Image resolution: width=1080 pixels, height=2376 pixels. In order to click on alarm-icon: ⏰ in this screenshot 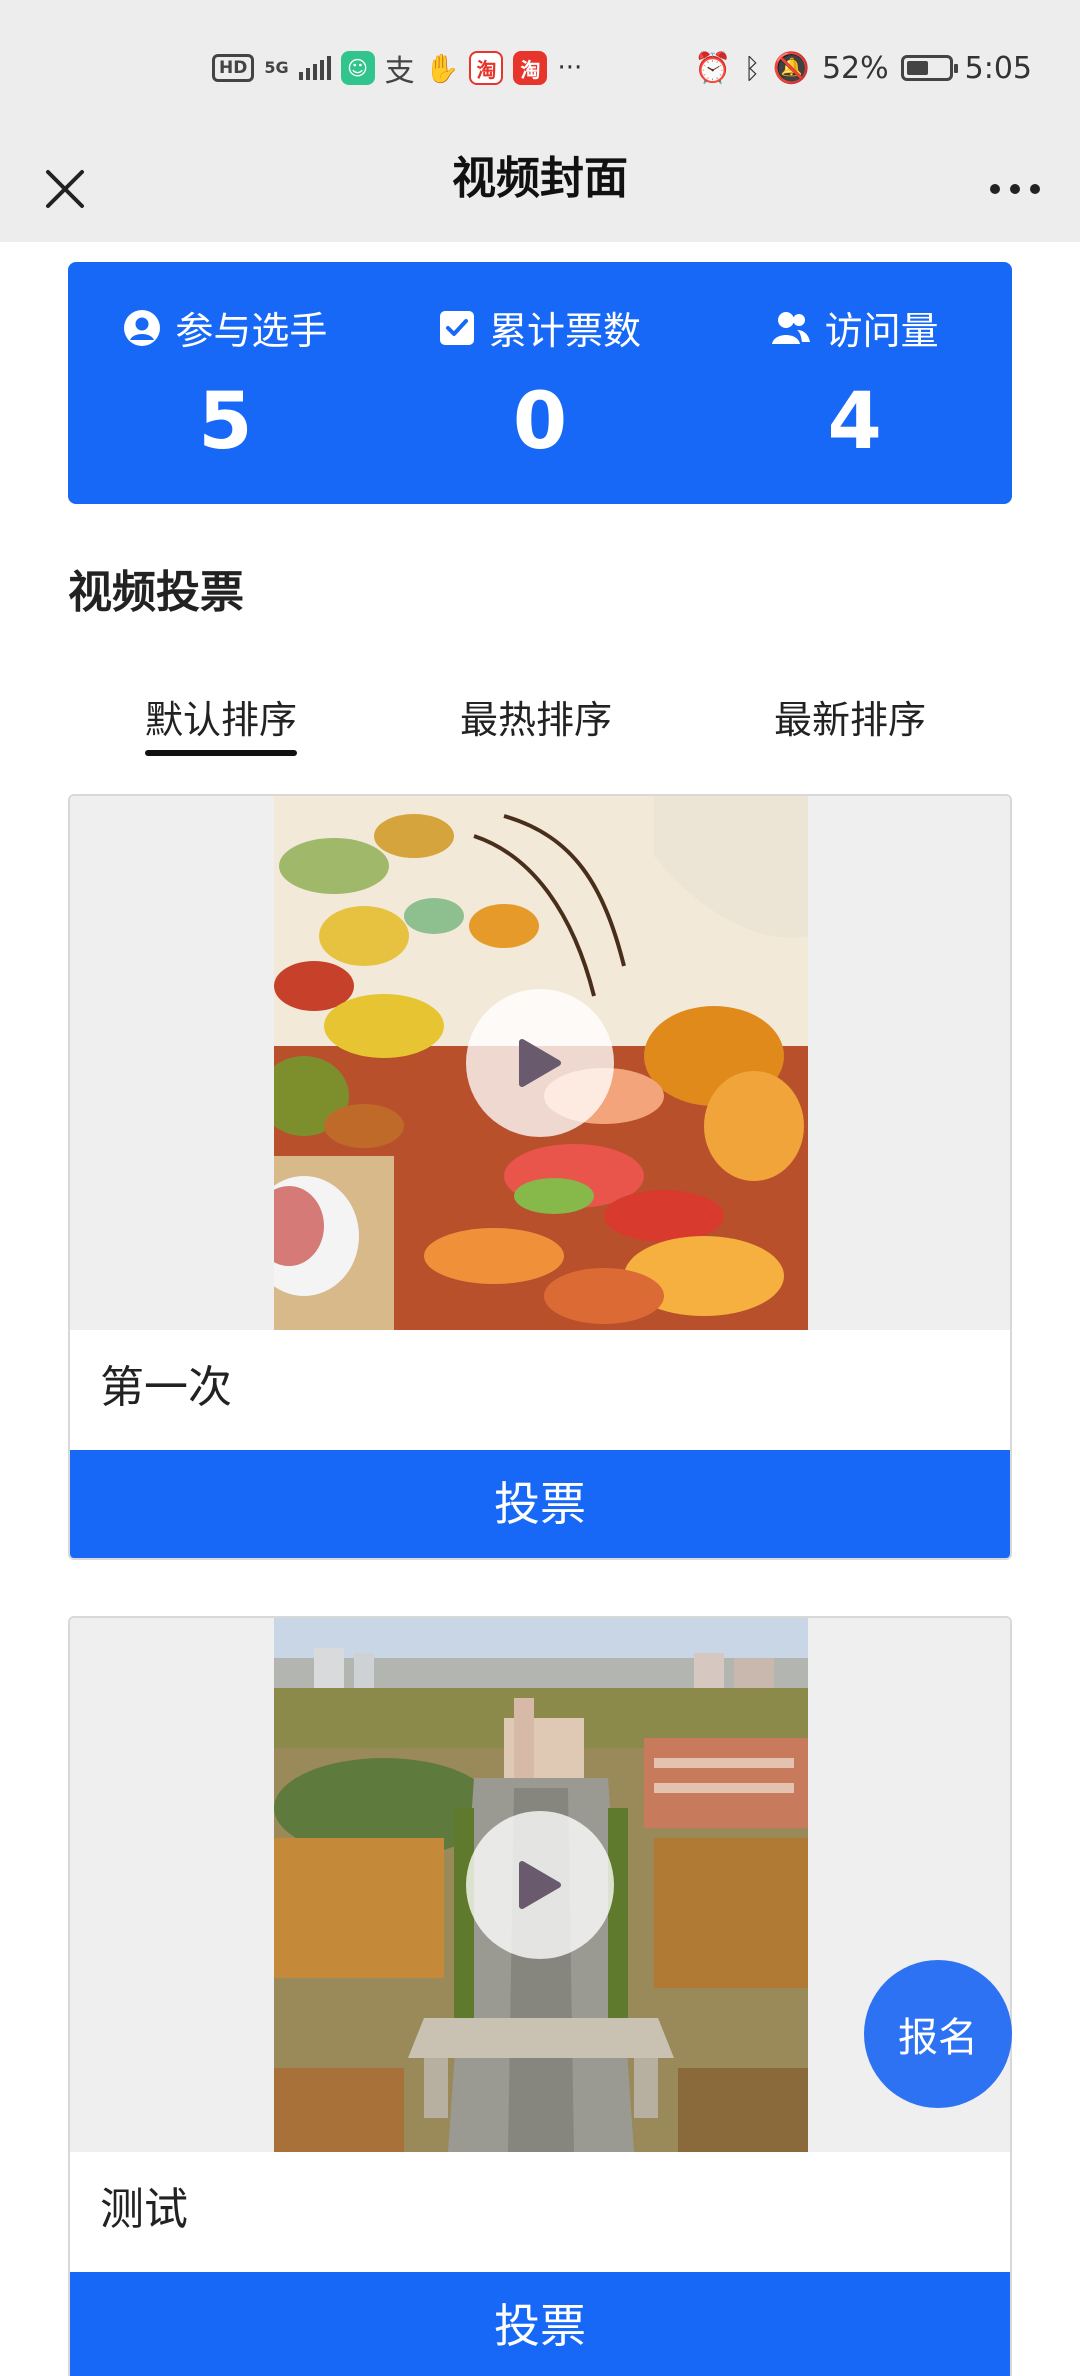, I will do `click(713, 68)`.